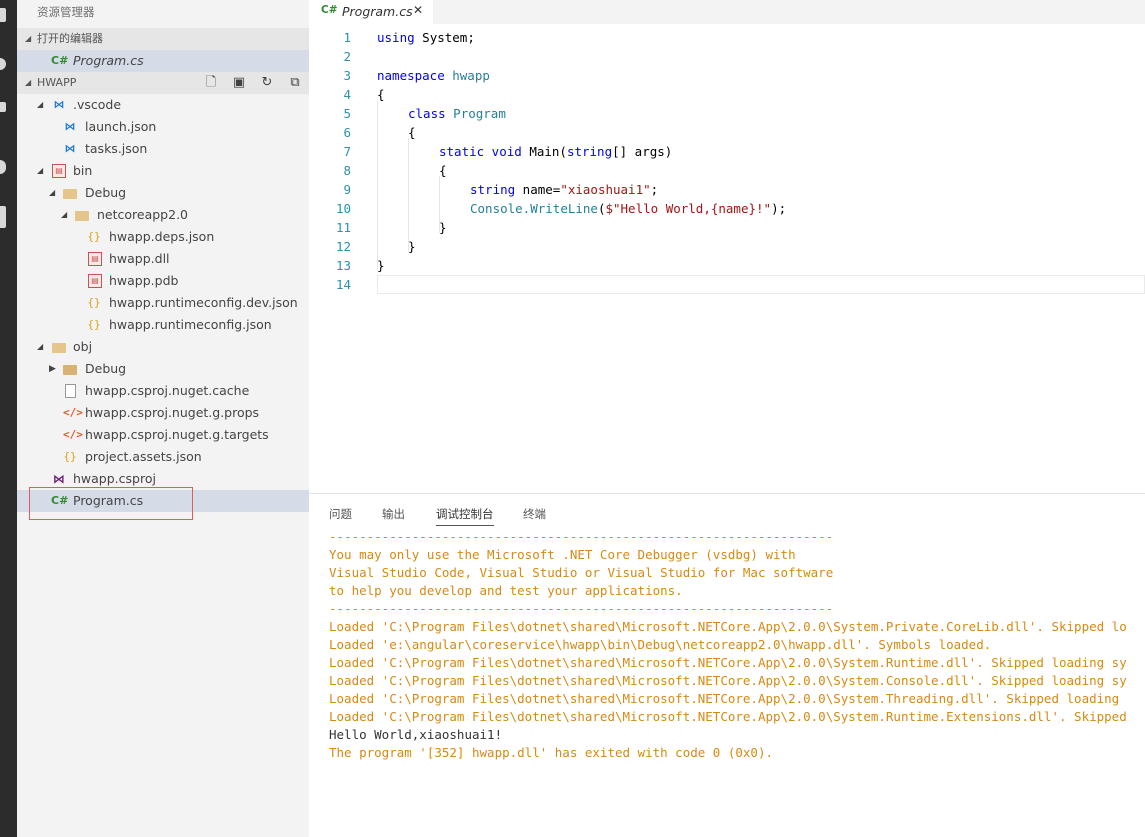 This screenshot has height=837, width=1145. What do you see at coordinates (163, 193) in the screenshot?
I see `tree-folder-debug: ◢ Debug` at bounding box center [163, 193].